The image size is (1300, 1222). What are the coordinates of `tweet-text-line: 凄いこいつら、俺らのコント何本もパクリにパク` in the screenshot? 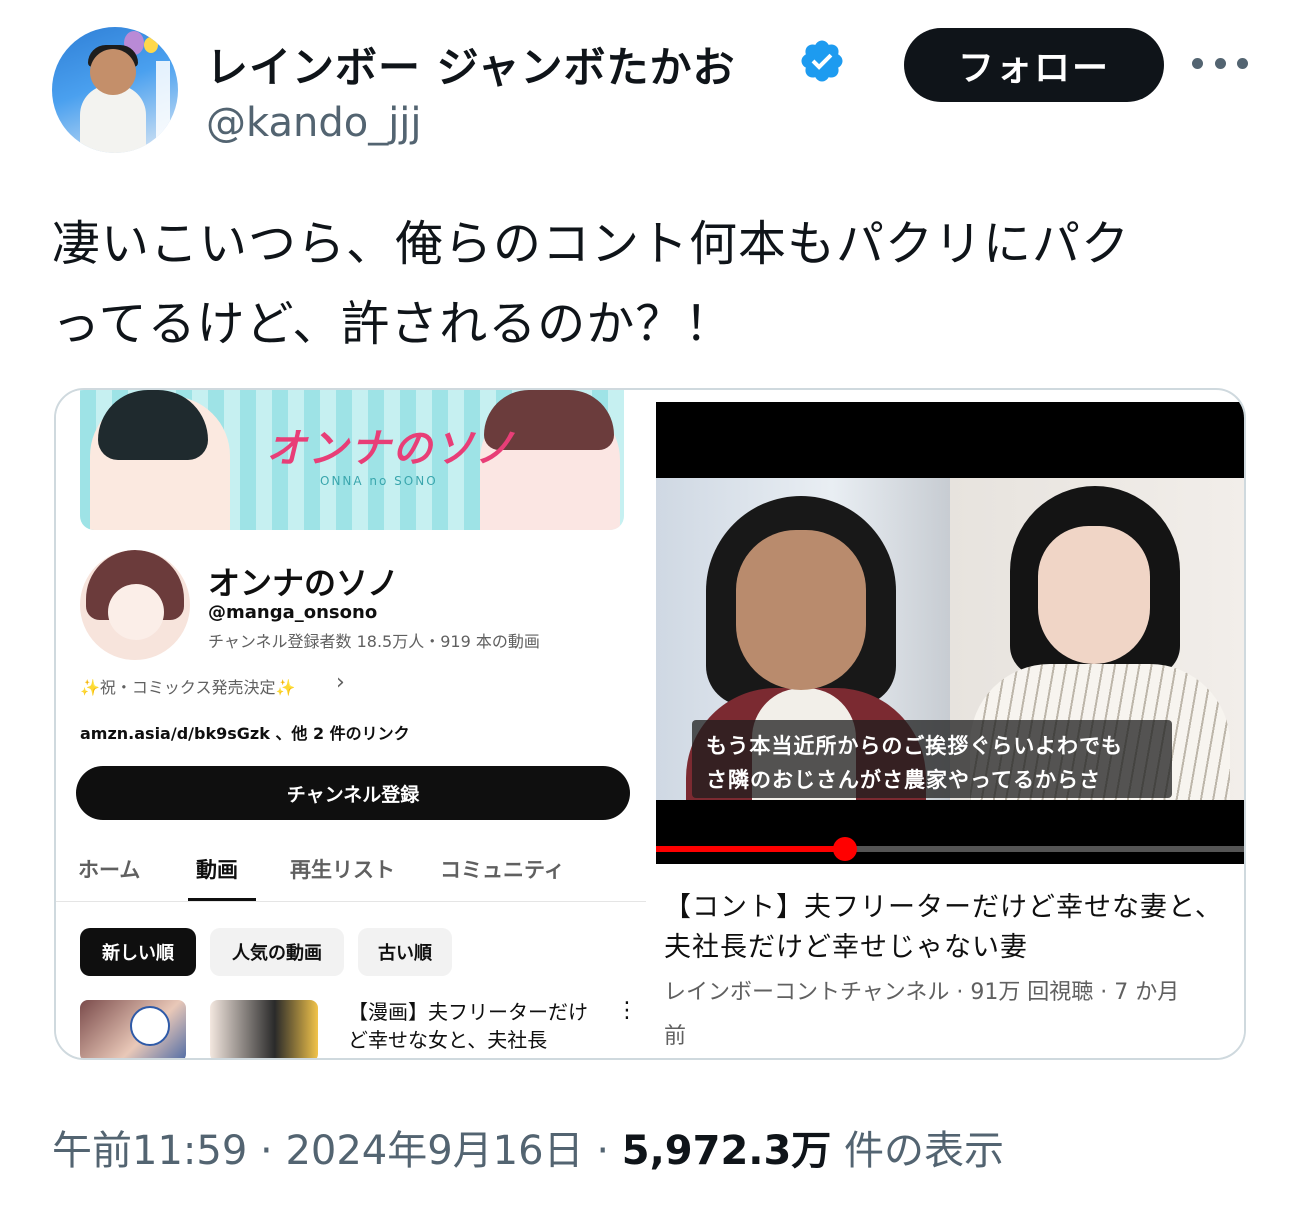 It's located at (591, 244).